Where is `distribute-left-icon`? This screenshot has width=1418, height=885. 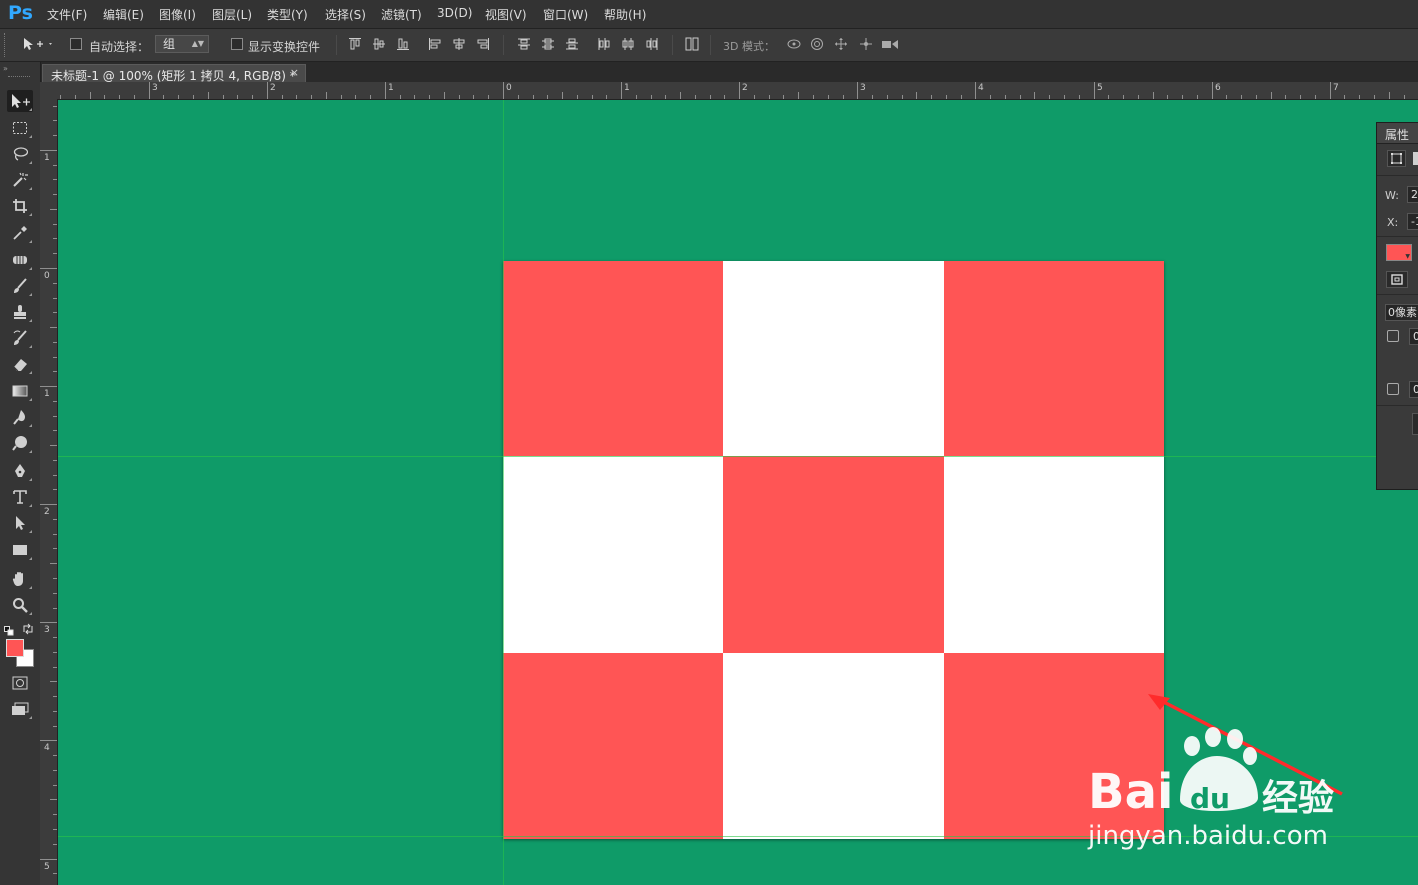 distribute-left-icon is located at coordinates (604, 44).